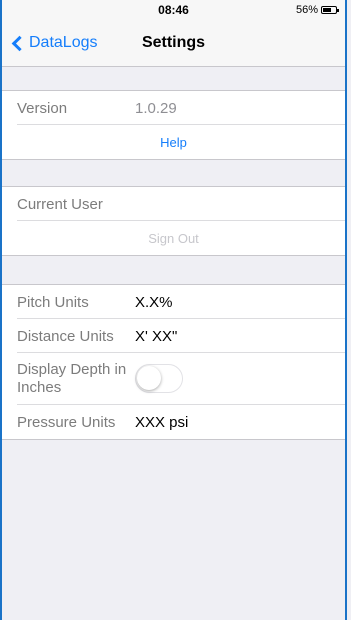  Describe the element at coordinates (306, 10) in the screenshot. I see `battery-percent: 56%` at that location.